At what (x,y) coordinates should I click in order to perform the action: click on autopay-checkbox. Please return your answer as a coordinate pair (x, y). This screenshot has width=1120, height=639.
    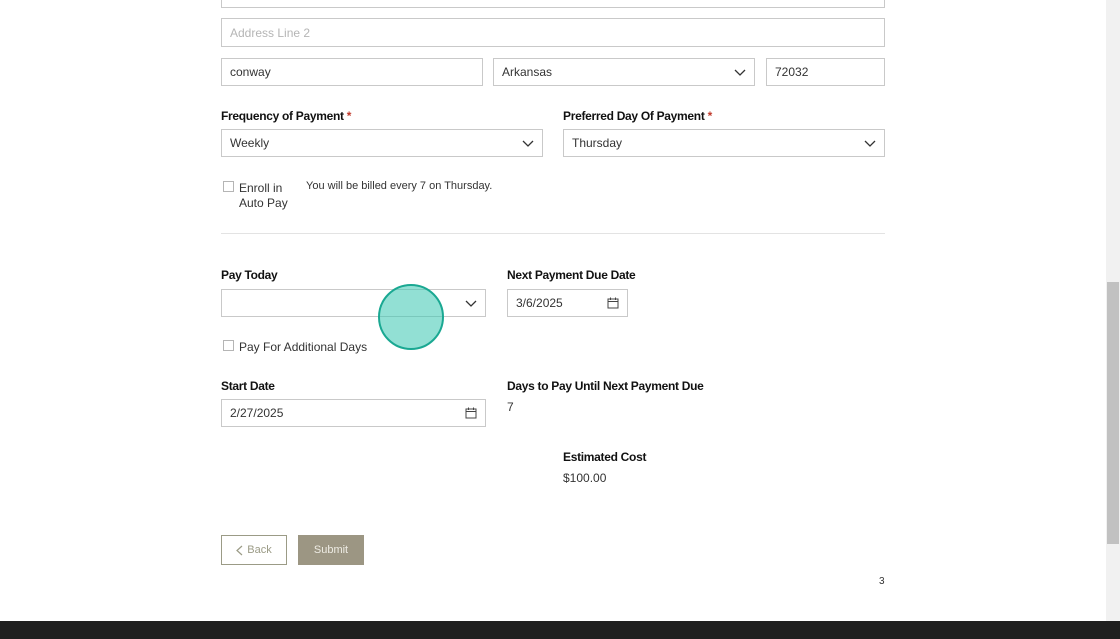
    Looking at the image, I should click on (228, 186).